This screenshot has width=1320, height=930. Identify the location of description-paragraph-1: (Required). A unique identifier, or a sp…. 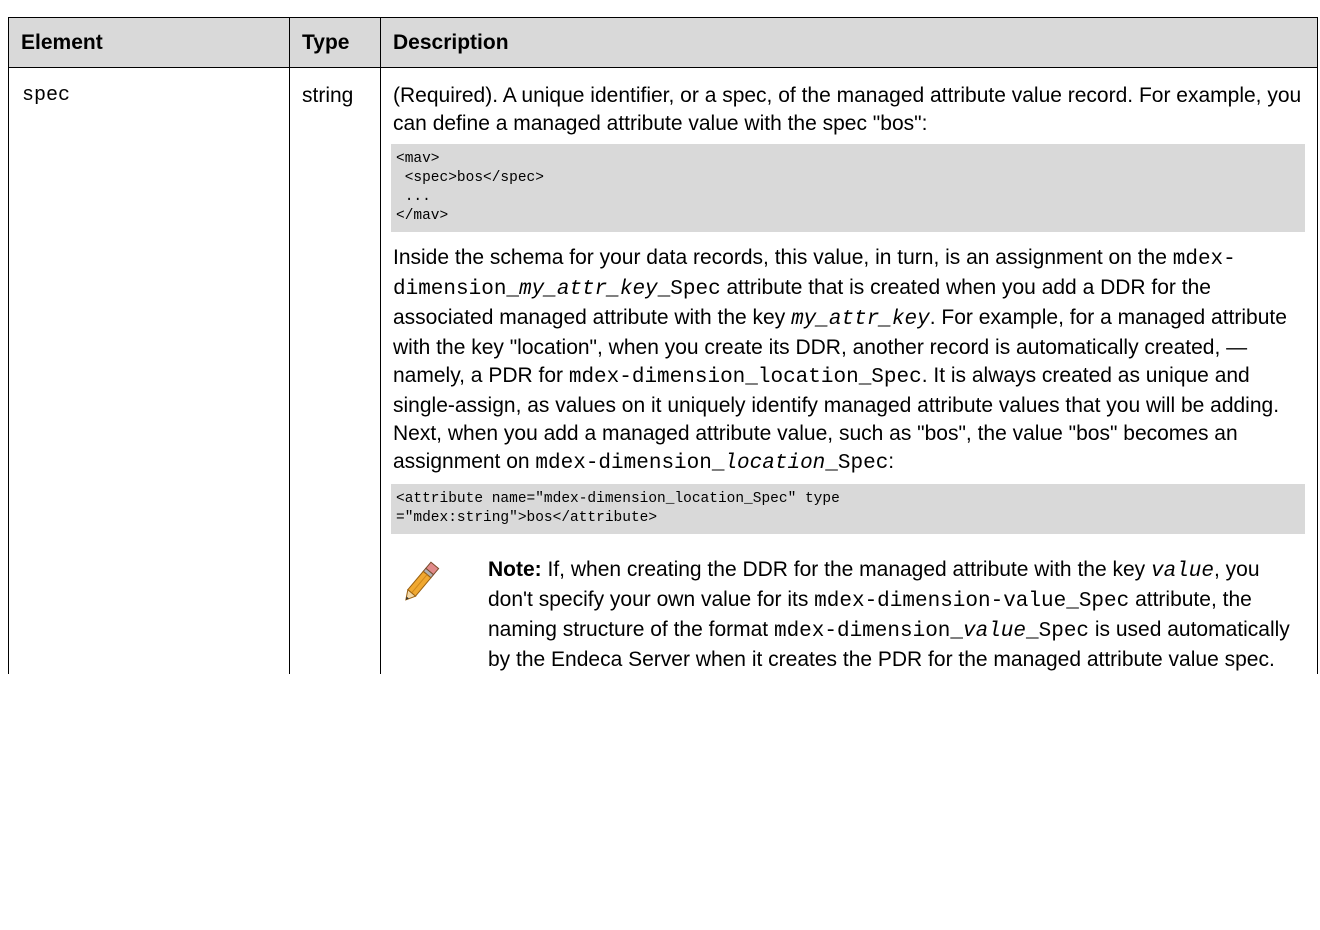
(847, 109).